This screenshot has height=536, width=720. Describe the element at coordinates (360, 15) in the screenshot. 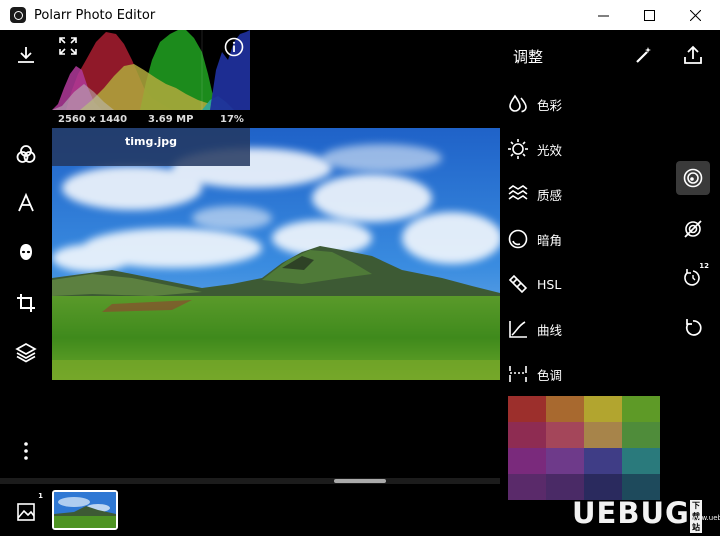

I see `title-bar: Polarr Photo Editor` at that location.